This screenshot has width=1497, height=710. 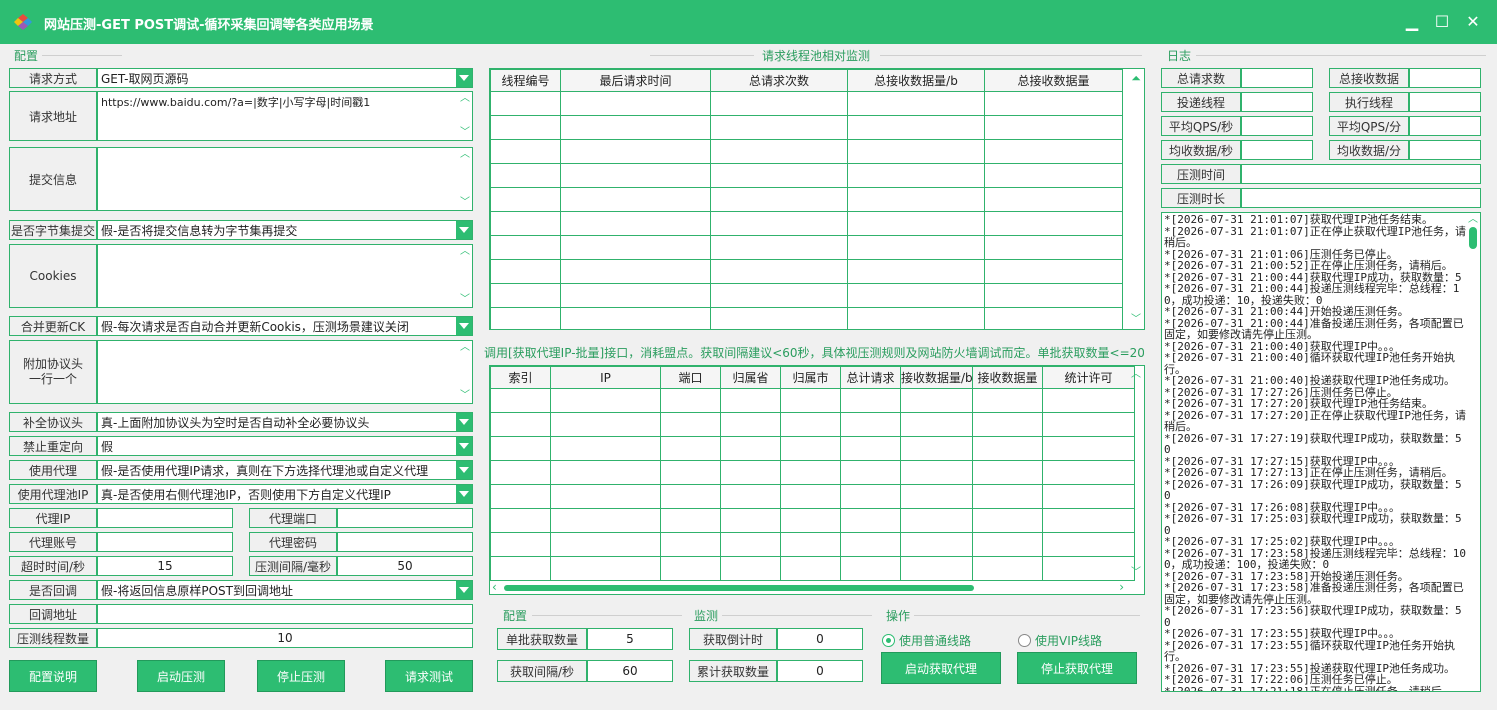 What do you see at coordinates (285, 470) in the screenshot?
I see `useproxy-select: 假-是否使用代理IP请求，真则在下方选择代理池或自定义代理` at bounding box center [285, 470].